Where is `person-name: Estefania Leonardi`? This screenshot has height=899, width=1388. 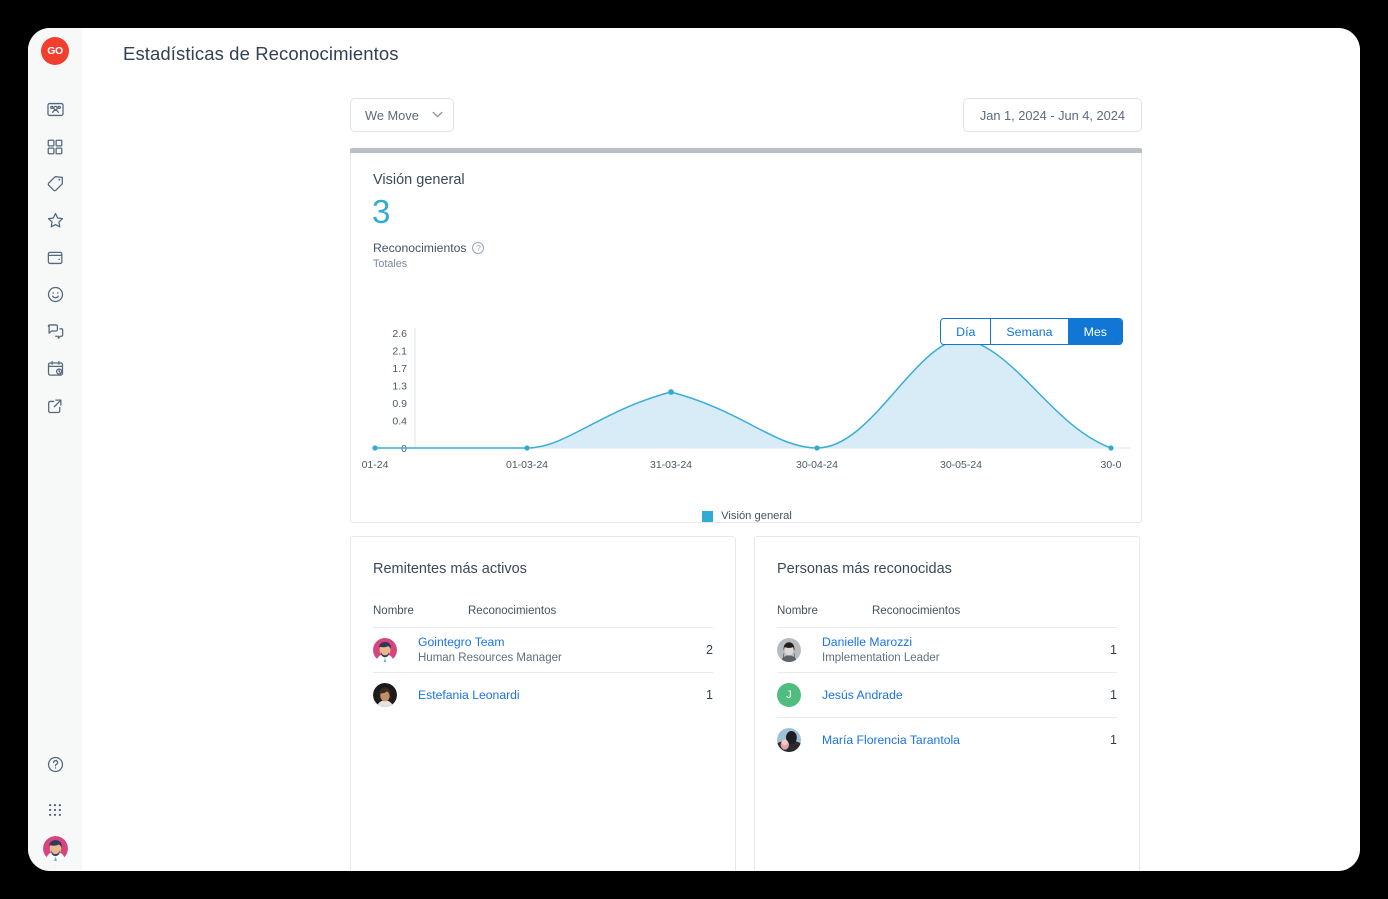 person-name: Estefania Leonardi is located at coordinates (557, 695).